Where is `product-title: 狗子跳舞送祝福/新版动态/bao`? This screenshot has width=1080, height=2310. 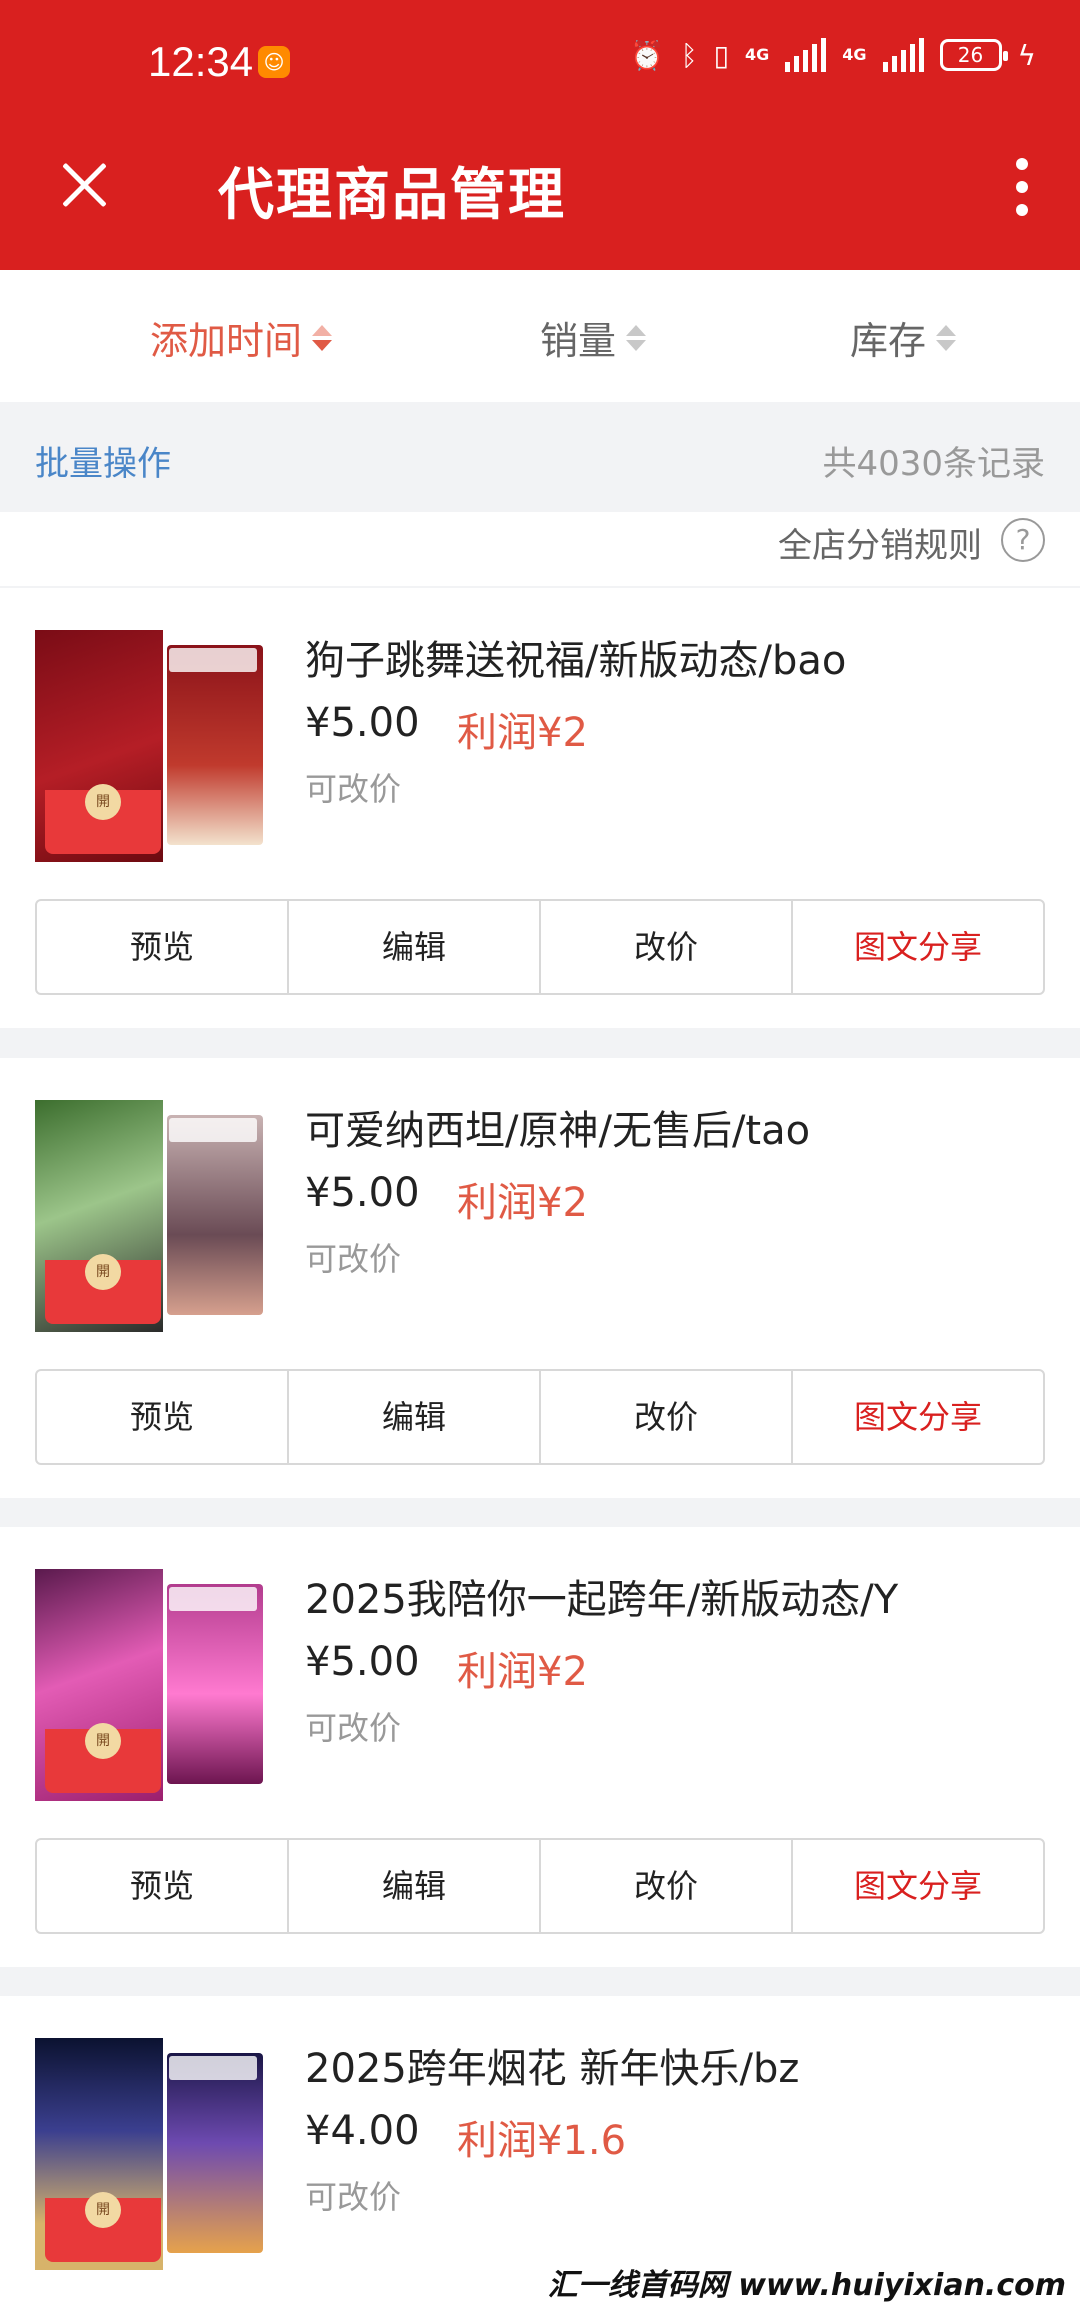 product-title: 狗子跳舞送祝福/新版动态/bao is located at coordinates (576, 661).